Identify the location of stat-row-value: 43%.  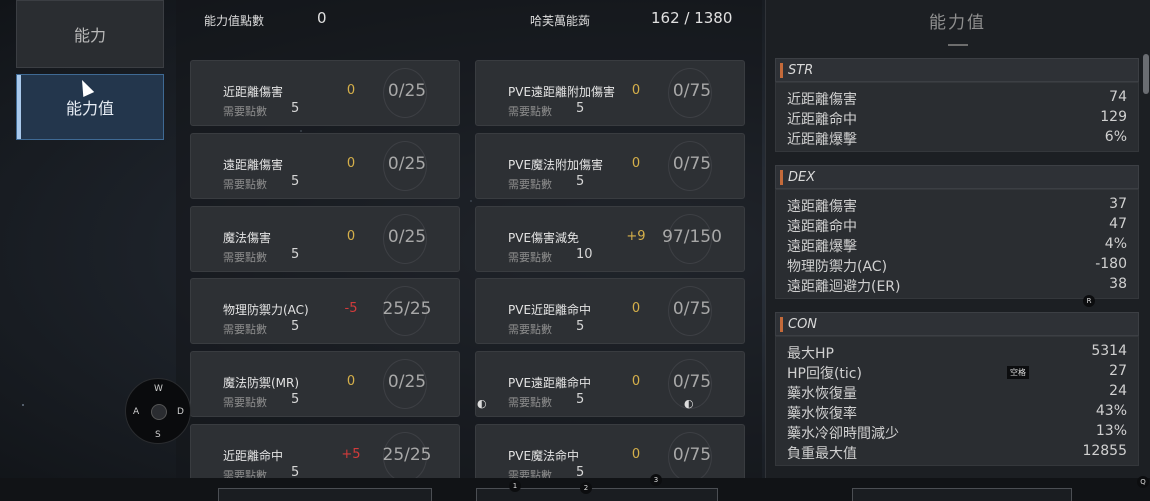
(1111, 411).